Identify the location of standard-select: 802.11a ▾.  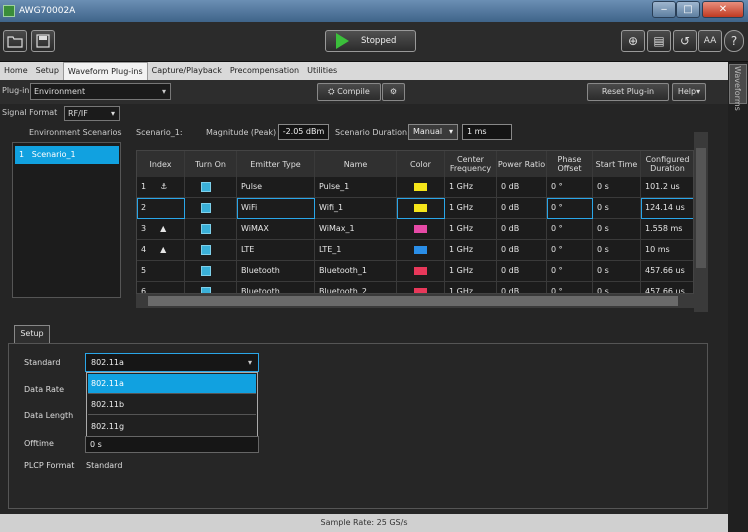
(172, 362).